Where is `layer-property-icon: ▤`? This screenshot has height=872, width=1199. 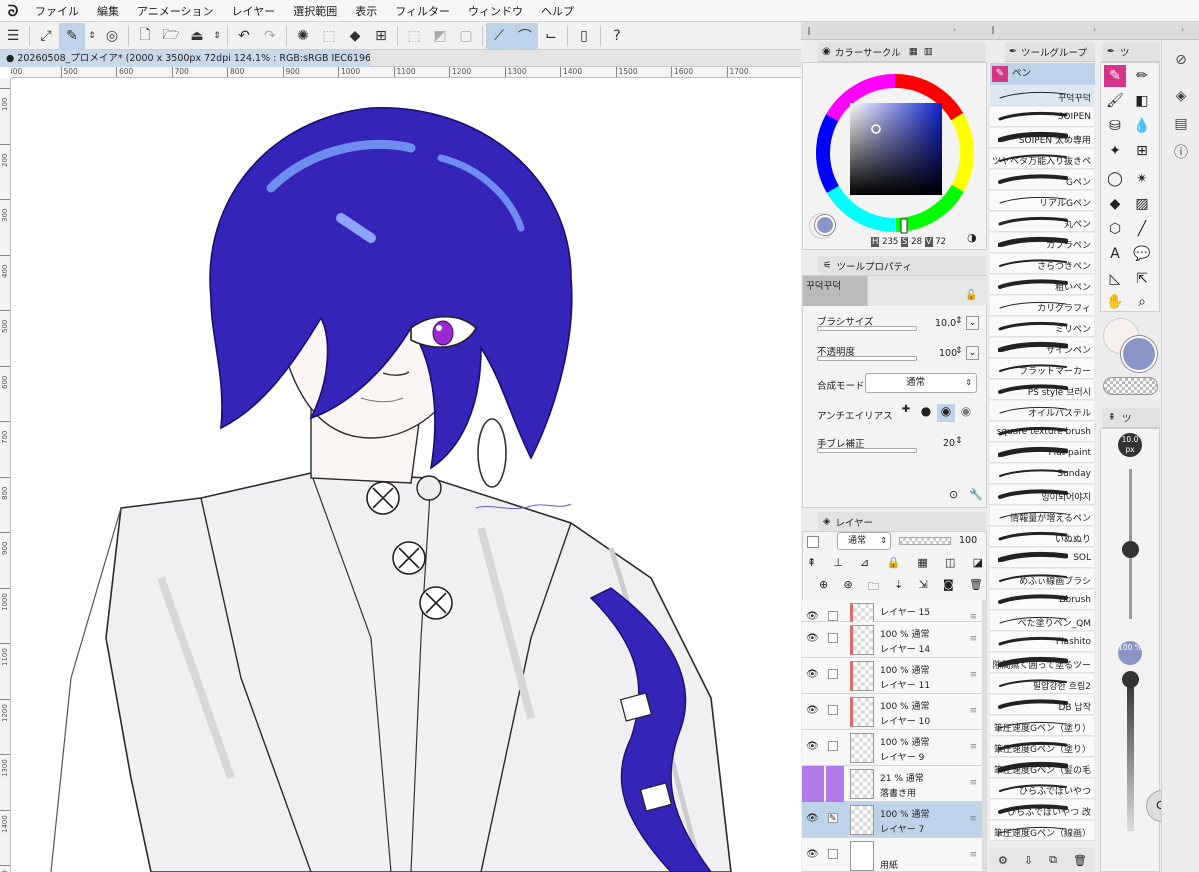 layer-property-icon: ▤ is located at coordinates (1181, 124).